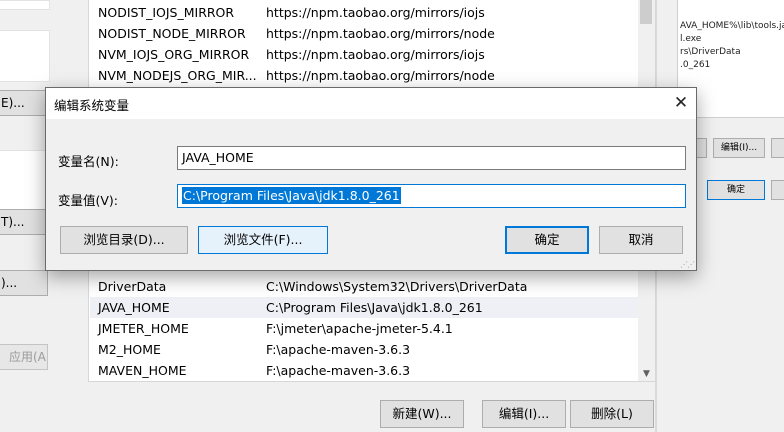 The image size is (784, 432). I want to click on table-row: MAVEN_HOME F:\apache-maven-3.6.3, so click(364, 370).